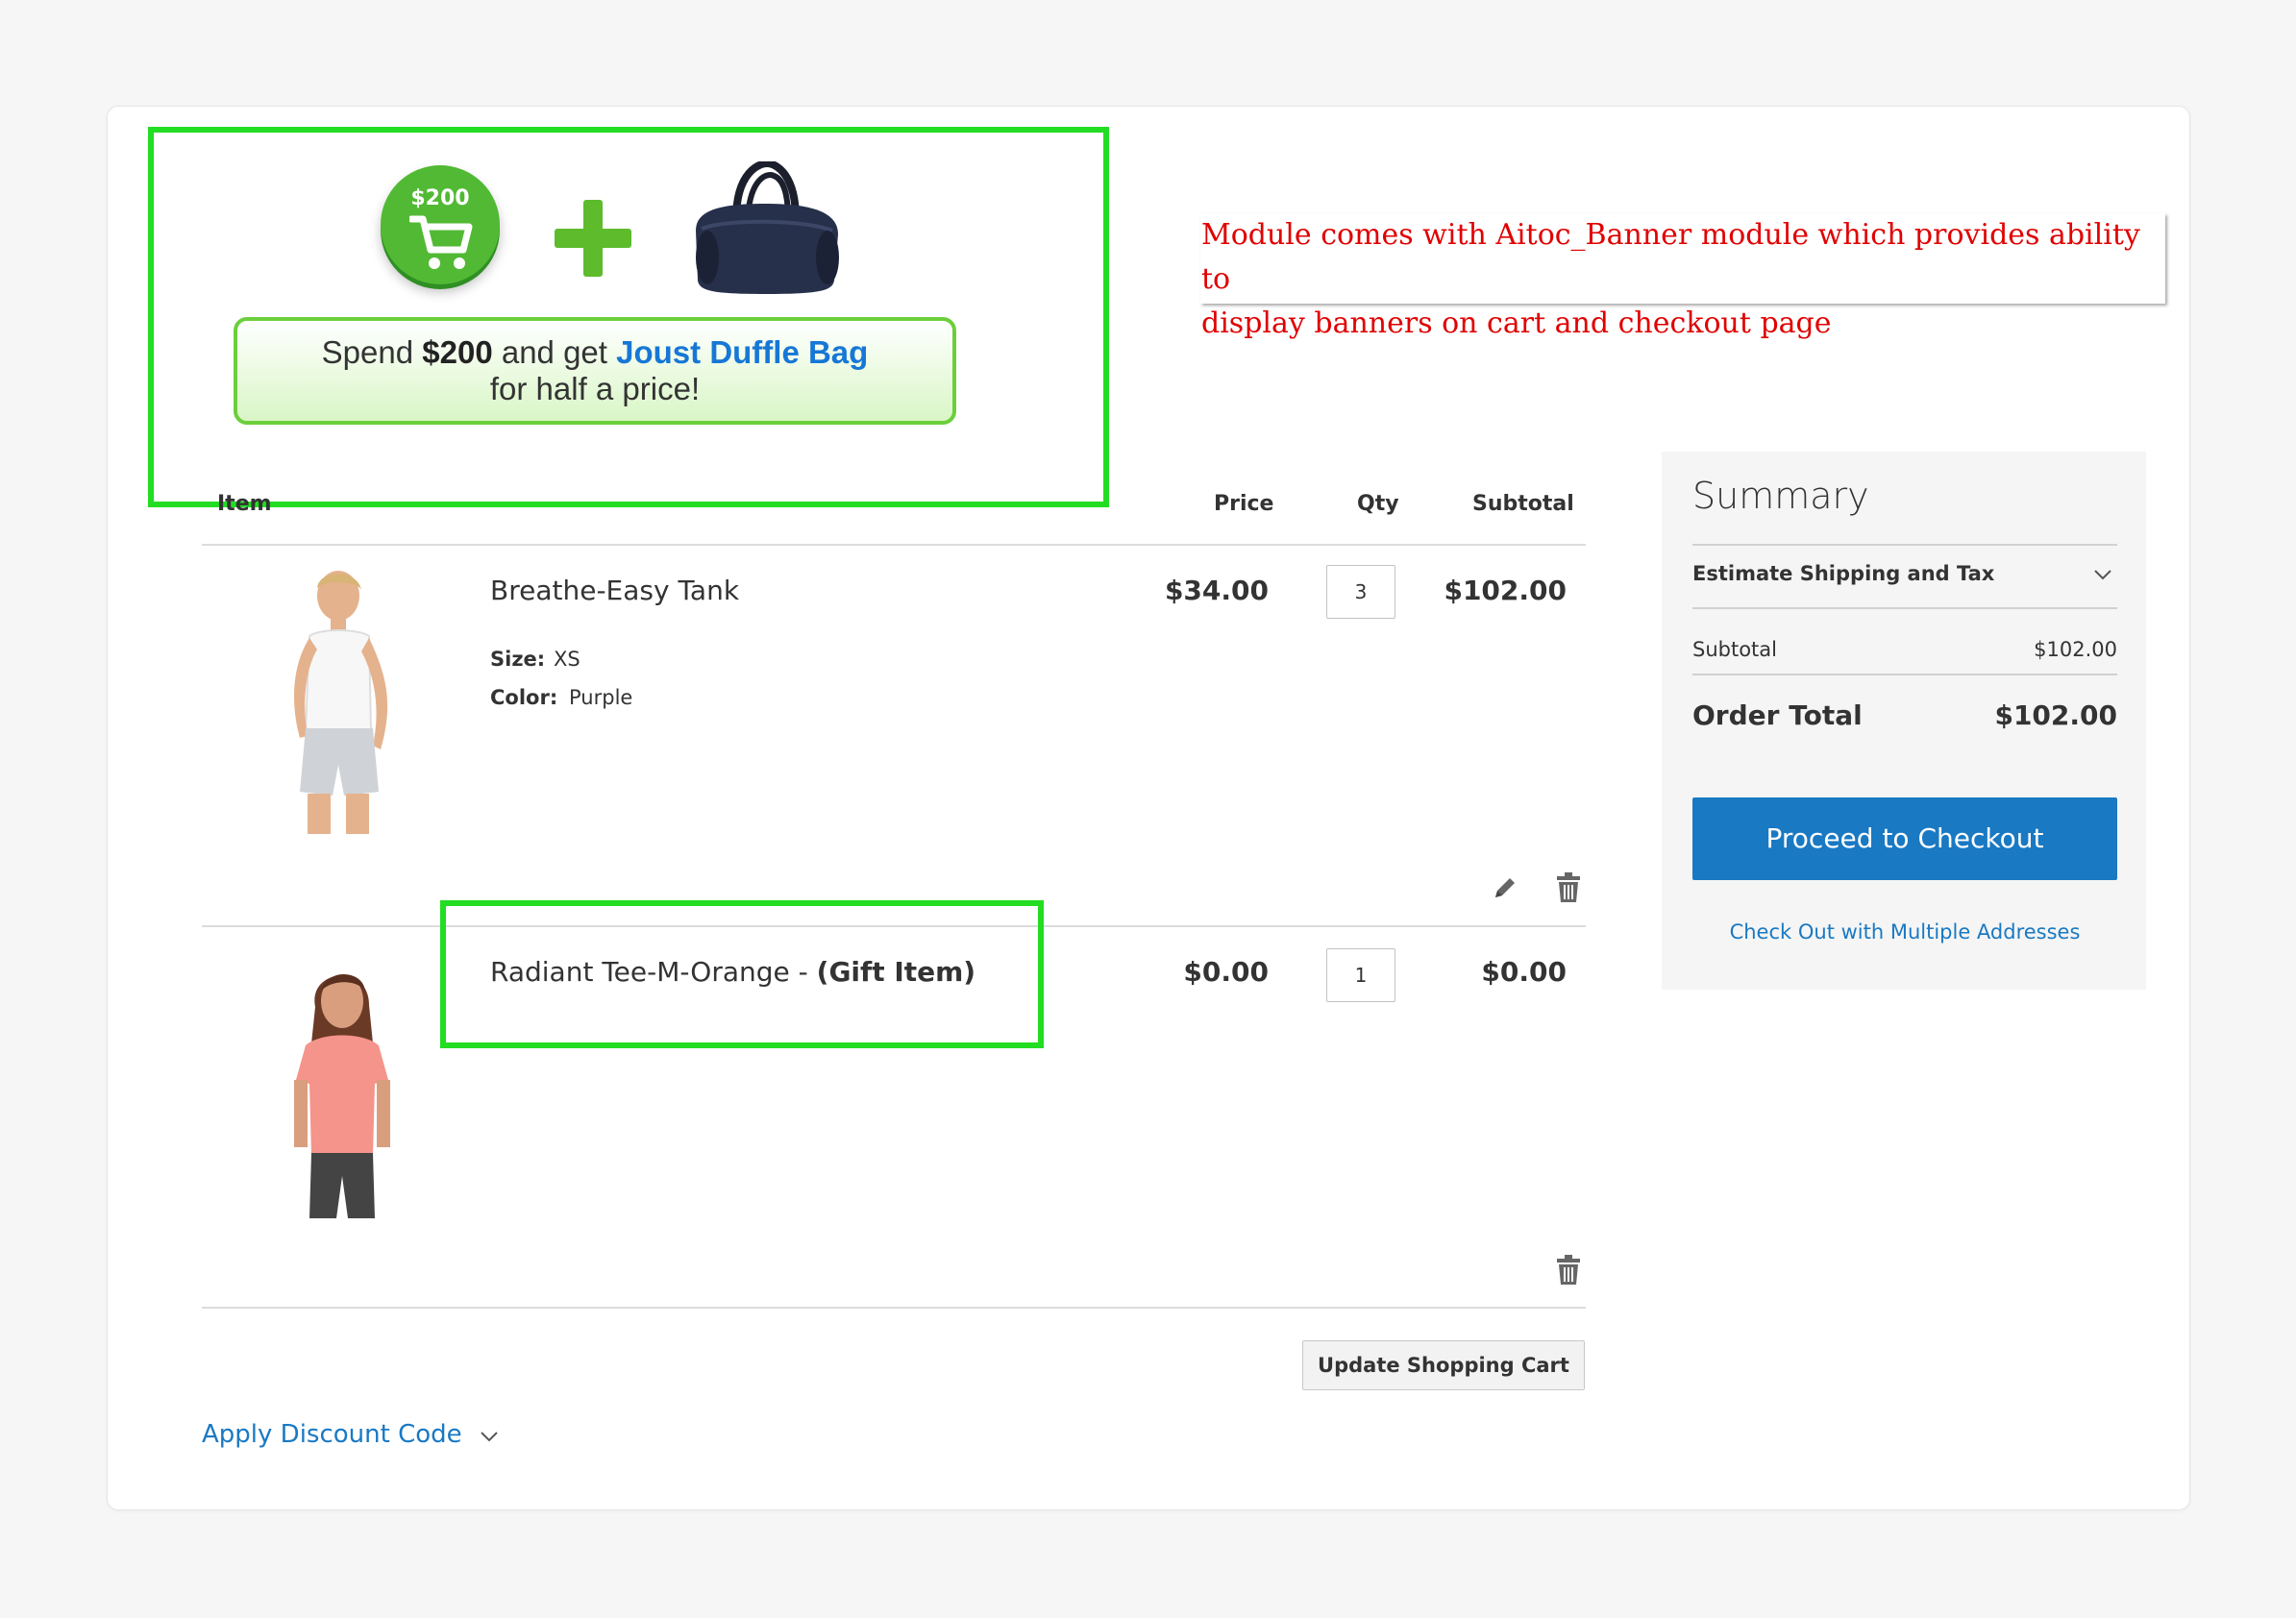 The width and height of the screenshot is (2296, 1618). What do you see at coordinates (894, 1308) in the screenshot?
I see `table-bottom-divider` at bounding box center [894, 1308].